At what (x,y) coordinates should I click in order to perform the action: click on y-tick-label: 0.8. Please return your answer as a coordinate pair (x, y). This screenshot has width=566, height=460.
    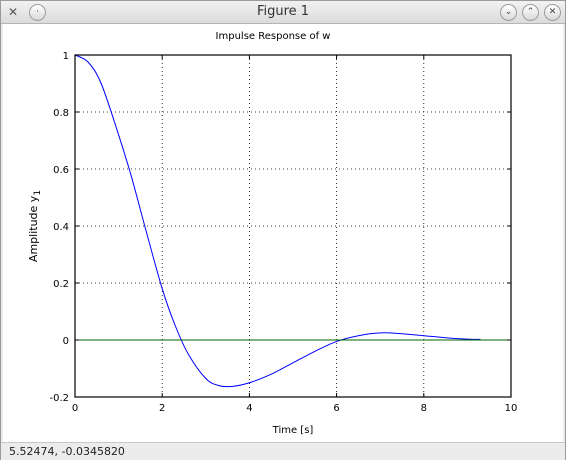
    Looking at the image, I should click on (61, 113).